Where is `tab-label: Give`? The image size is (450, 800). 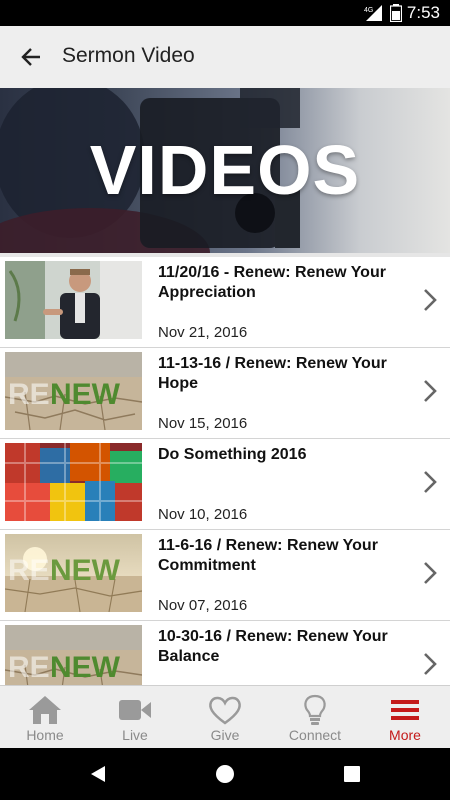
tab-label: Give is located at coordinates (225, 735).